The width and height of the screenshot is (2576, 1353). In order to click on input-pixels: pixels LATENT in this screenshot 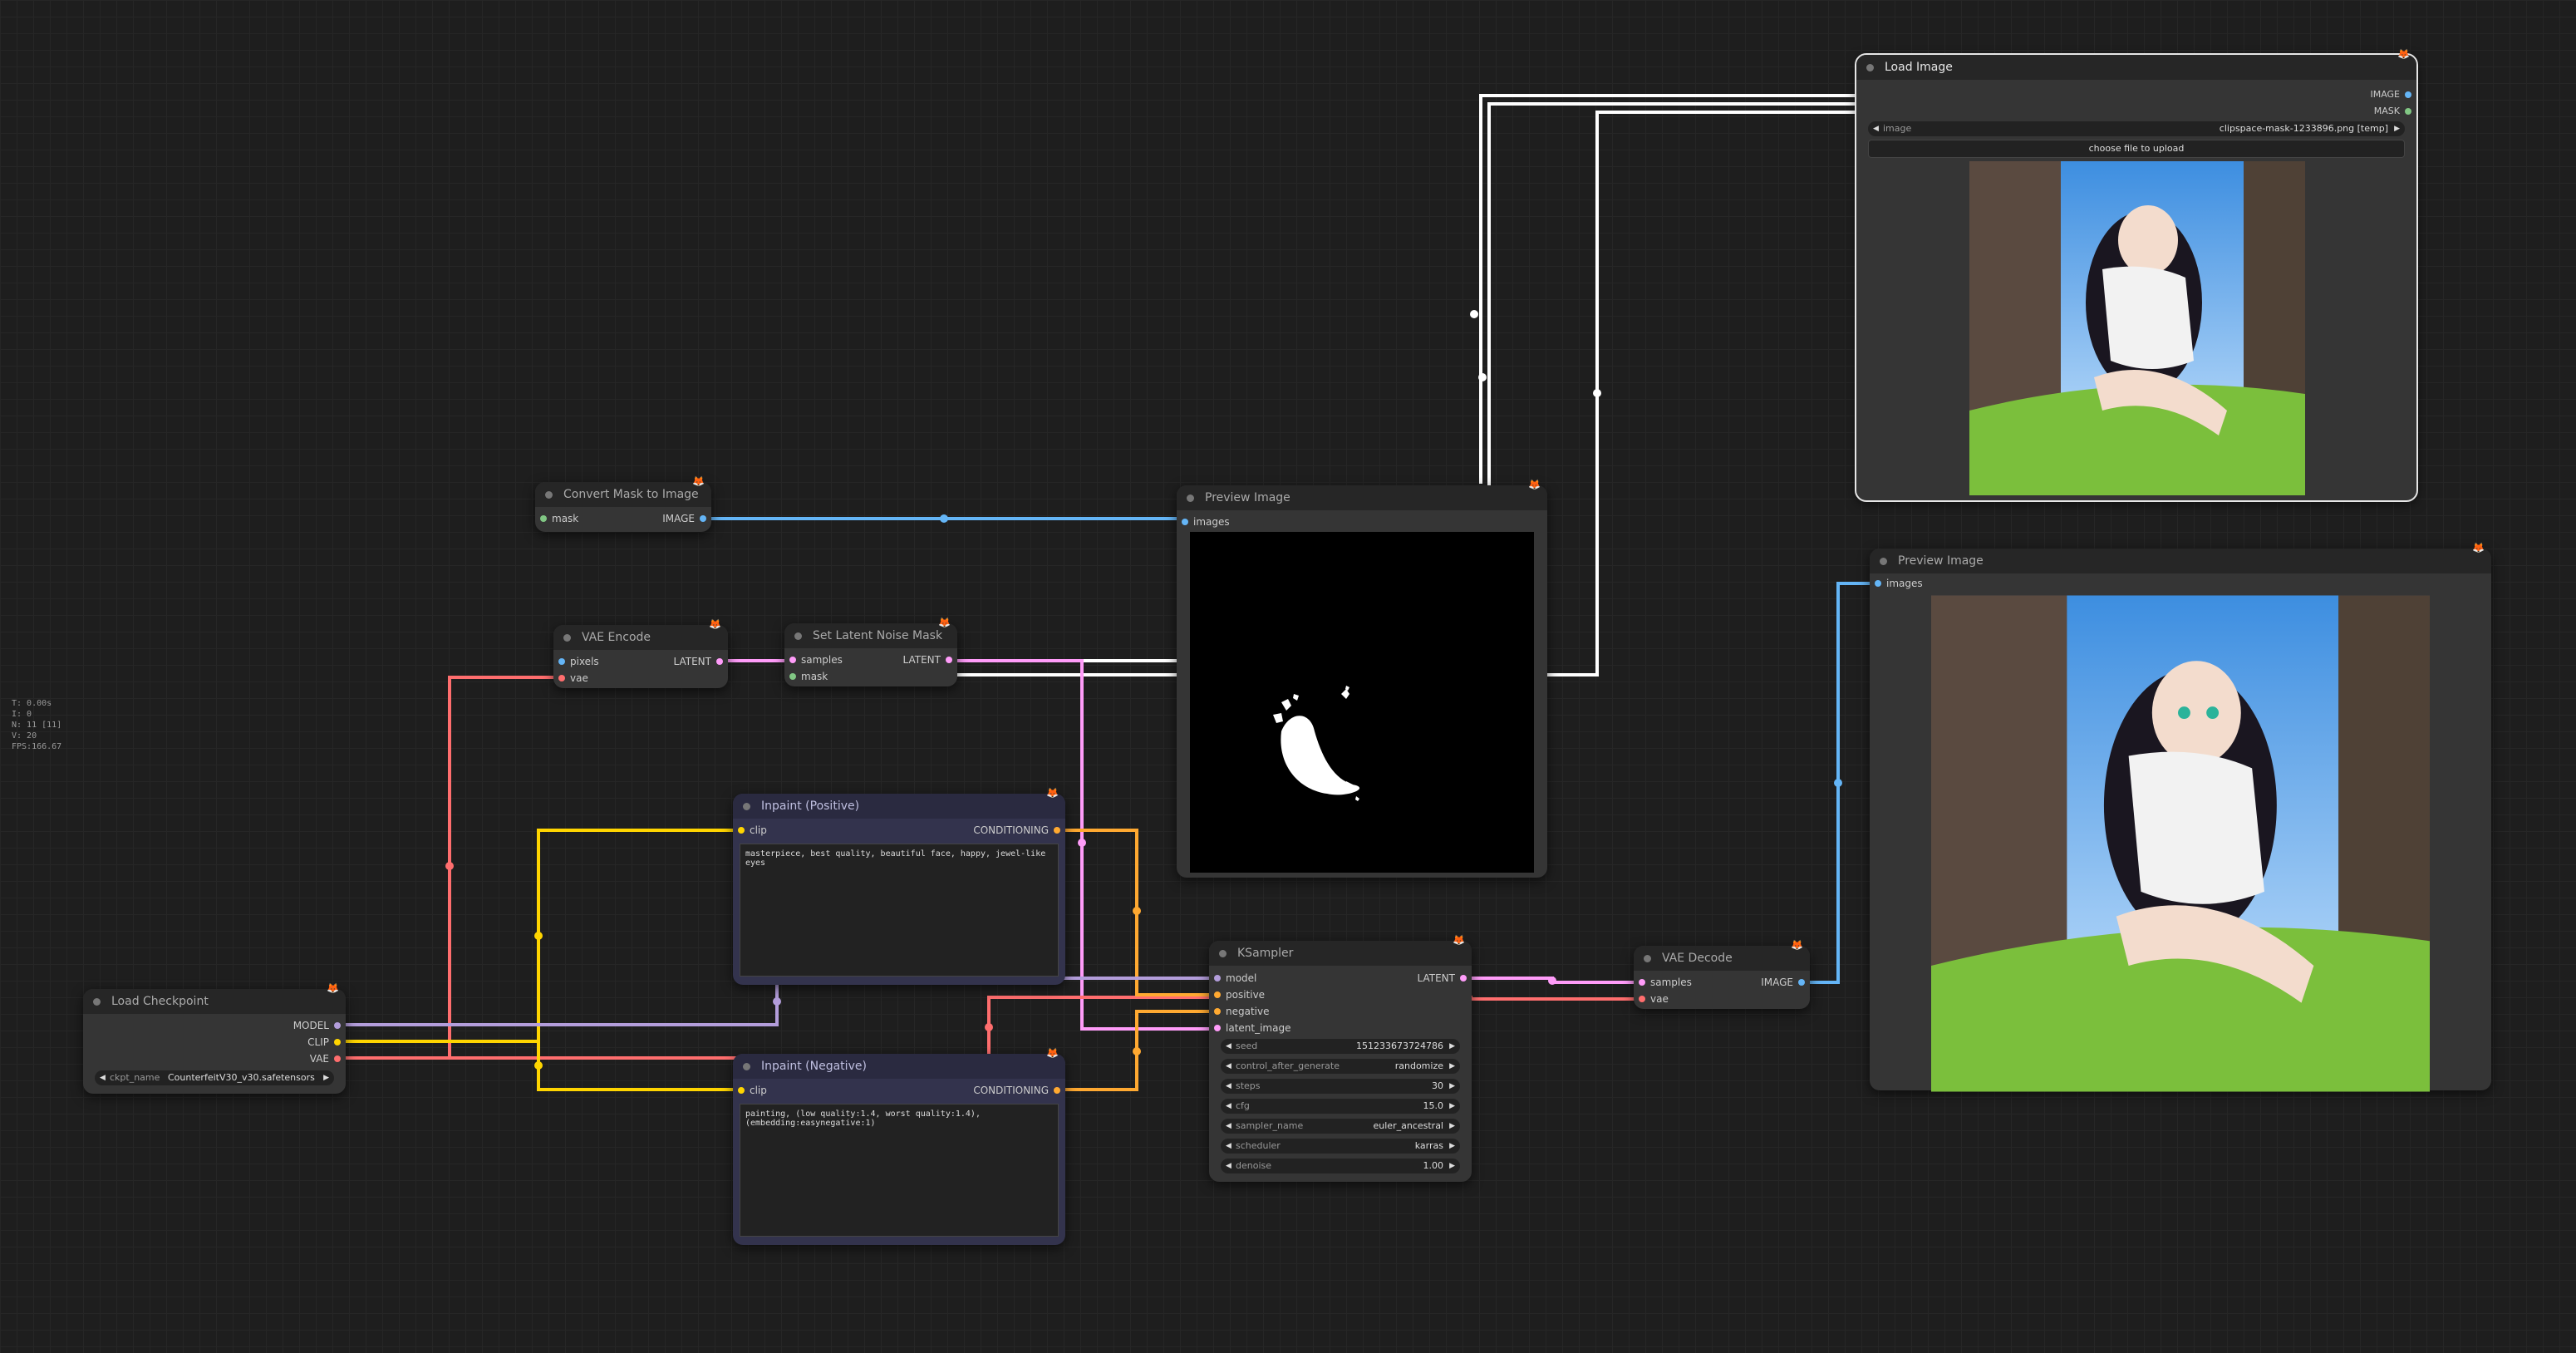, I will do `click(640, 661)`.